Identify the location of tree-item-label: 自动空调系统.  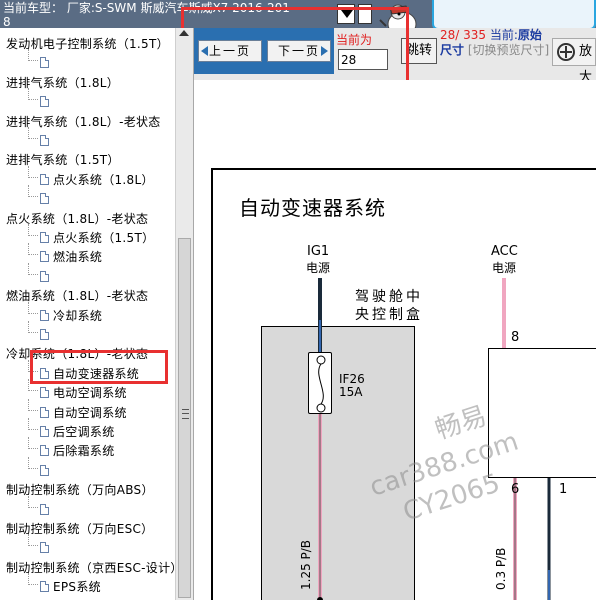
(90, 412).